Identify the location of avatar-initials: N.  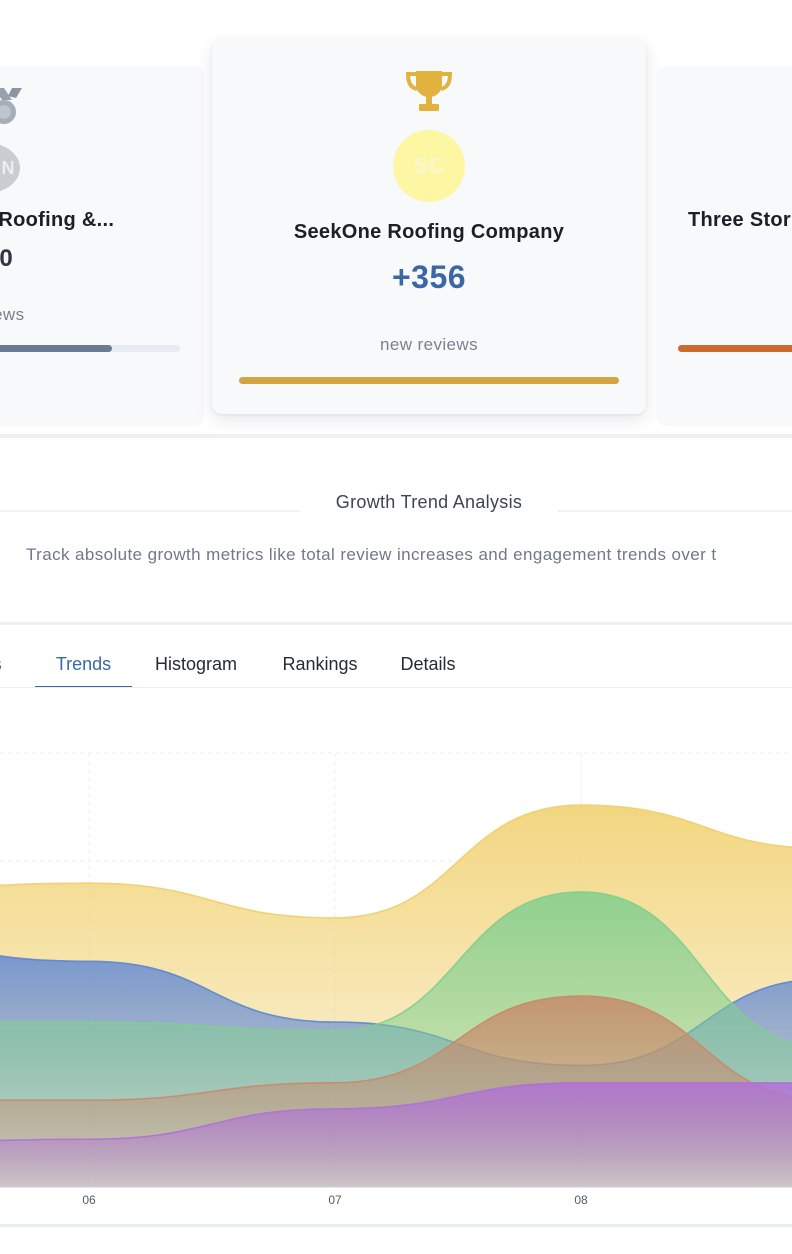
(8, 167).